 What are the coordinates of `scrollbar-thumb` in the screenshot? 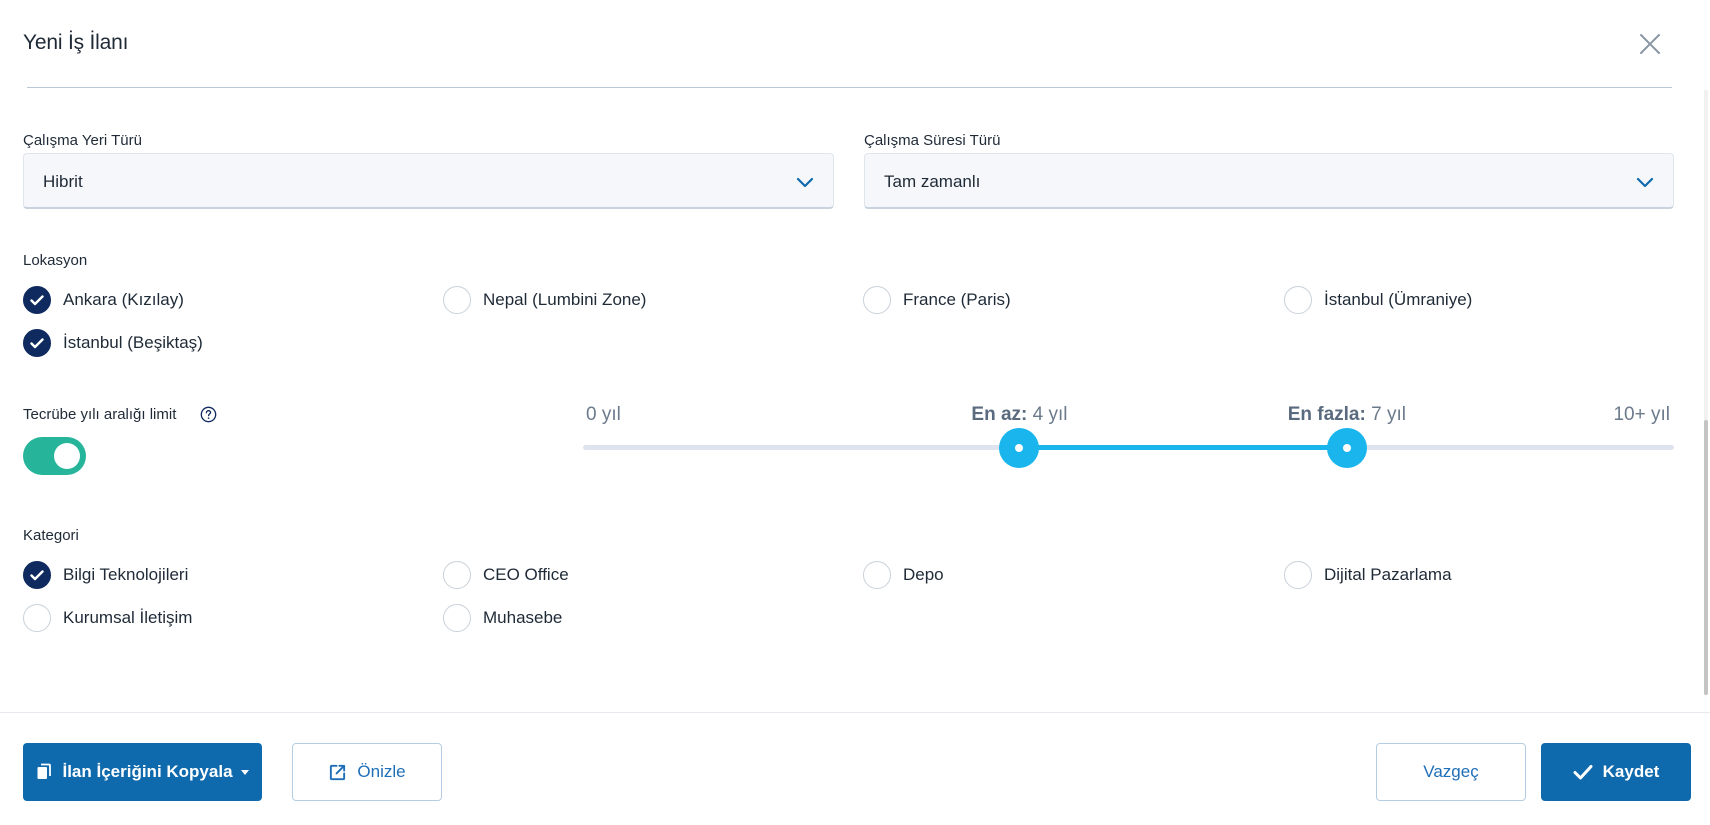 It's located at (1706, 557).